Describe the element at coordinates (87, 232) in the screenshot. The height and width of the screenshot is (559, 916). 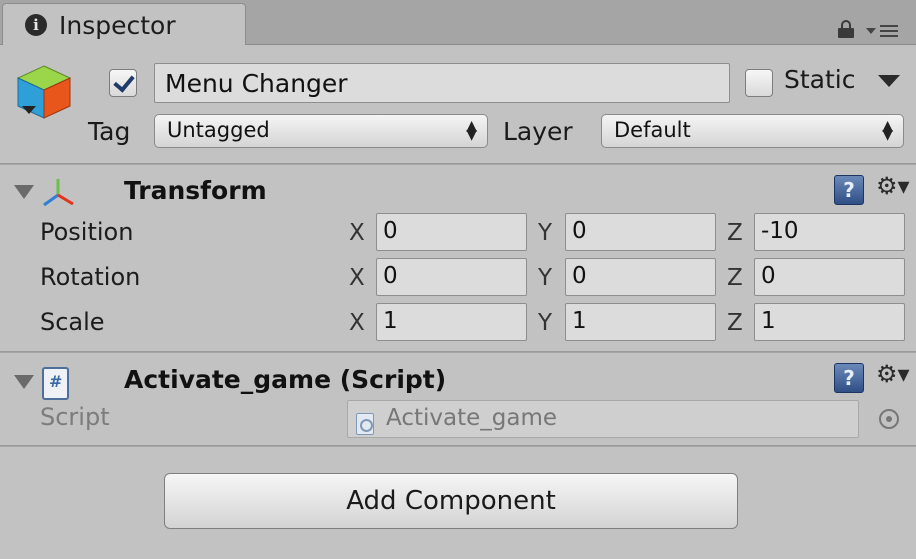
I see `position-label: Position` at that location.